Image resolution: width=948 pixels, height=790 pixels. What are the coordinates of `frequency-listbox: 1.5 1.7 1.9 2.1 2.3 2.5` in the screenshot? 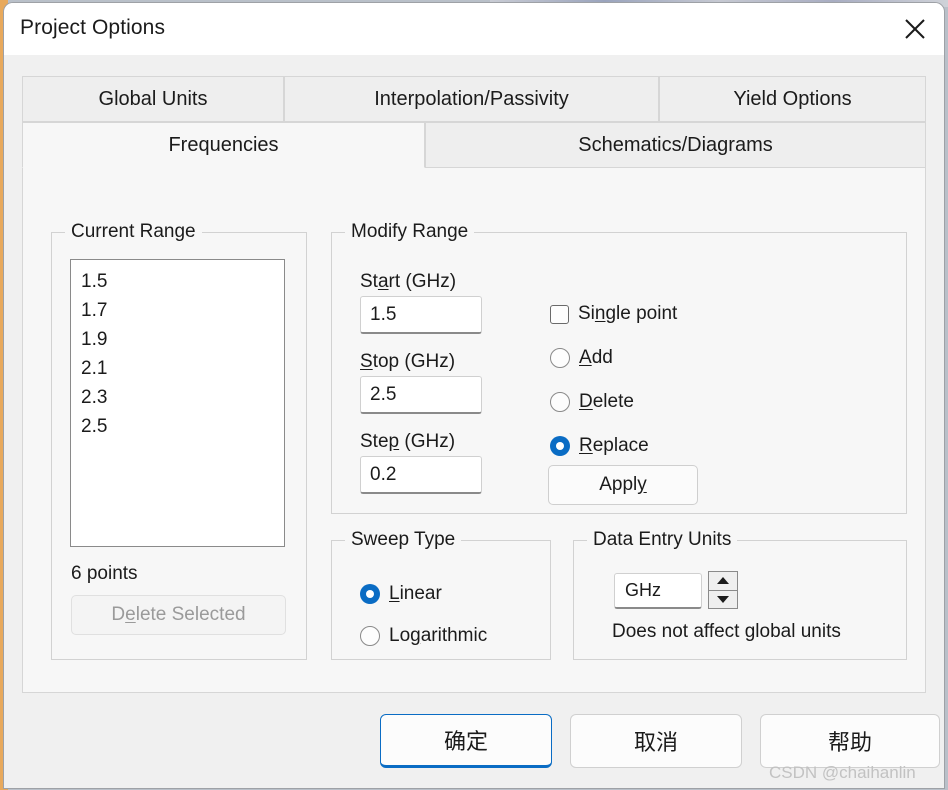 It's located at (177, 403).